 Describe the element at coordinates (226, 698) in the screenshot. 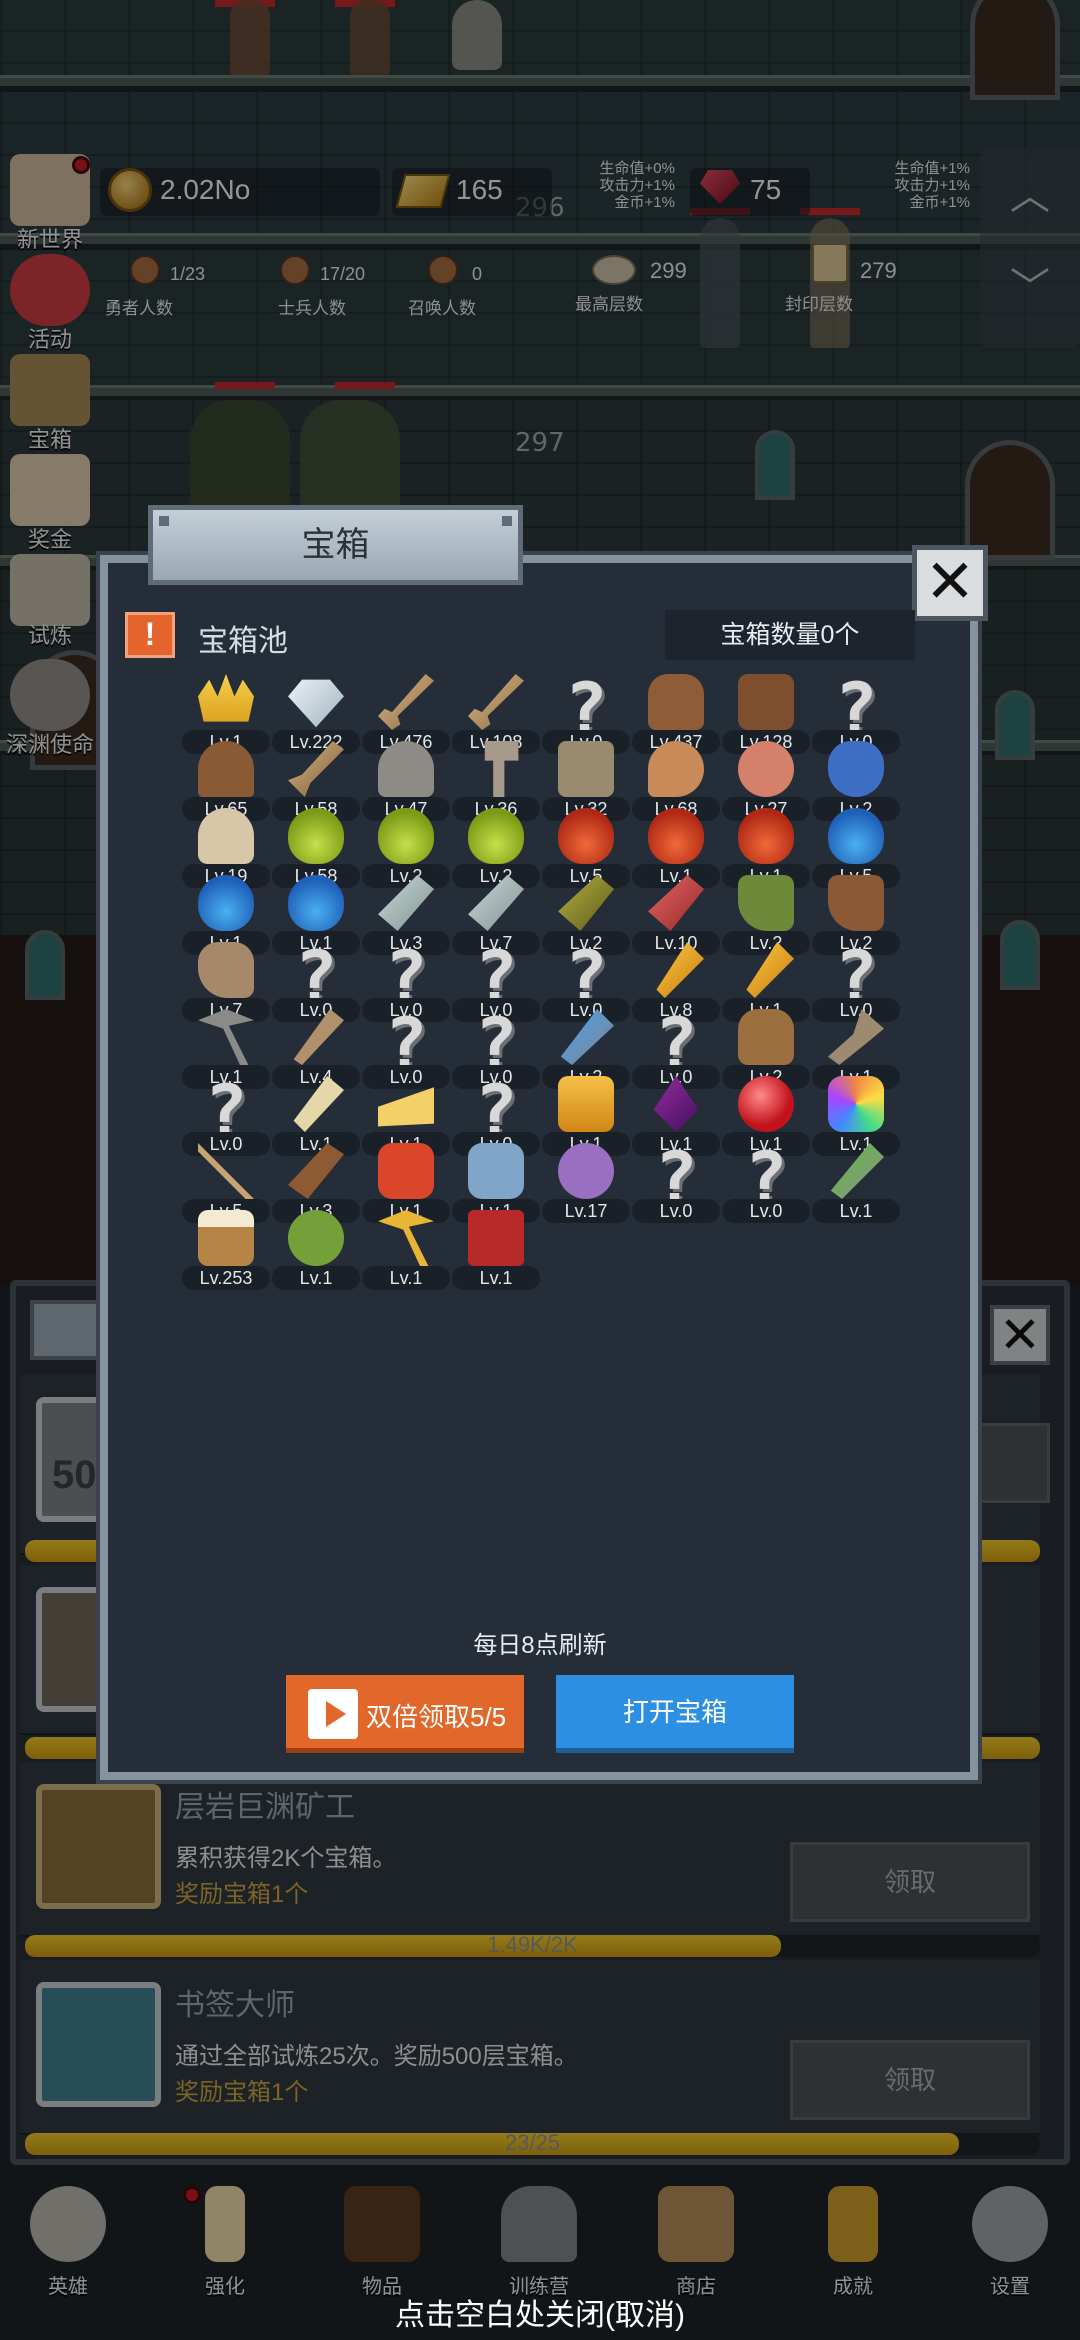

I see `crown-icon` at that location.